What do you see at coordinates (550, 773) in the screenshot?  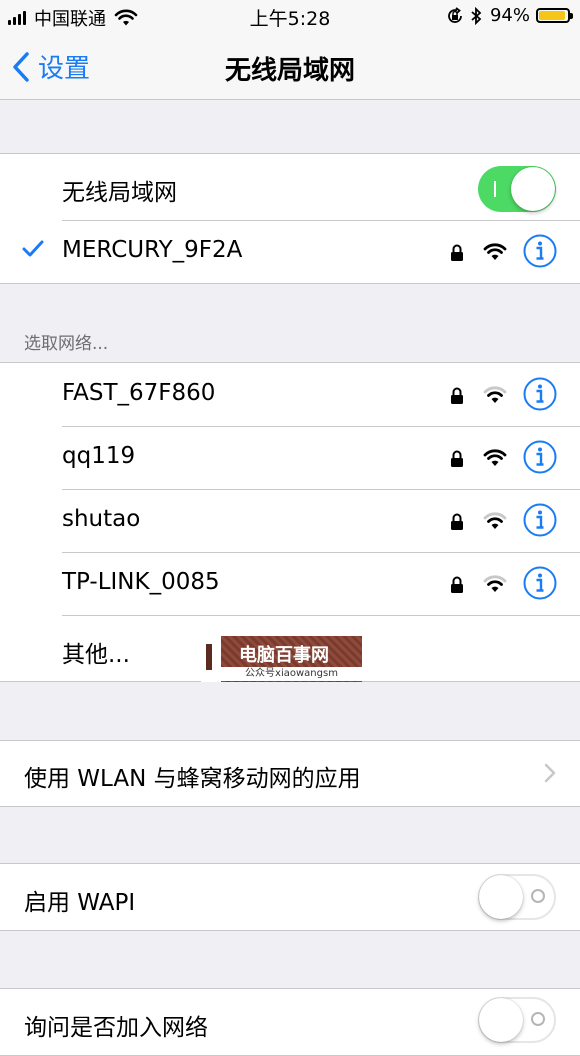 I see `chevron-right-icon` at bounding box center [550, 773].